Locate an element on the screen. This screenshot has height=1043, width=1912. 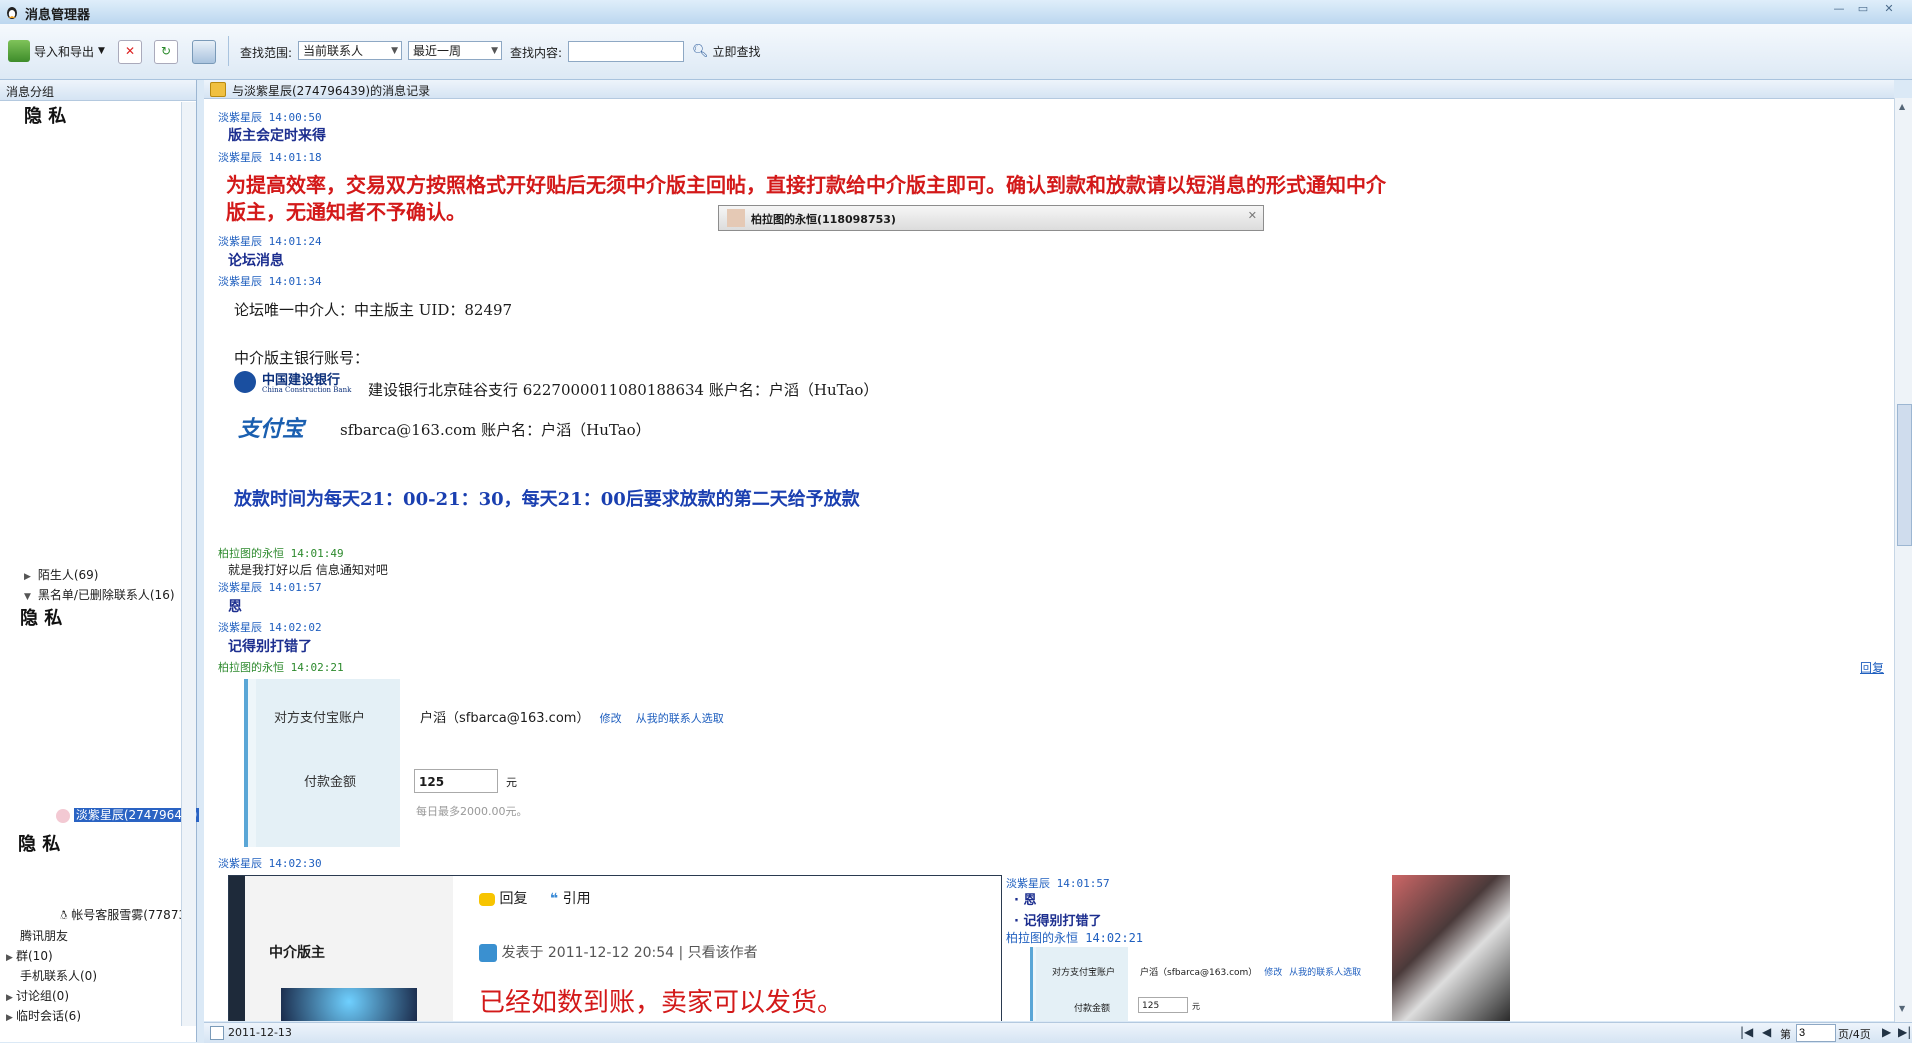
page-prefix: 第 is located at coordinates (1785, 1034).